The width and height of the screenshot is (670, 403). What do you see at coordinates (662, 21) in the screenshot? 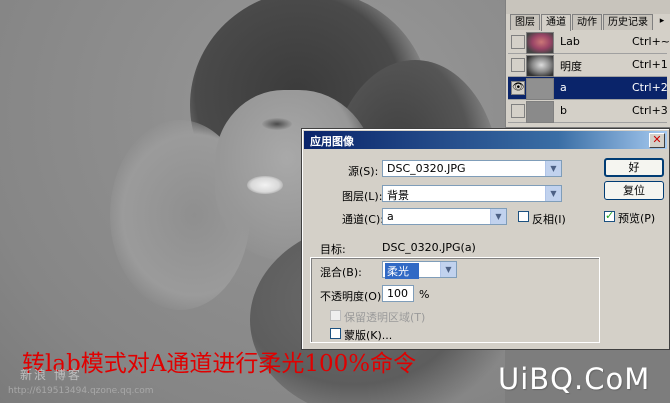
I see `panel-menu-icon: ▸` at bounding box center [662, 21].